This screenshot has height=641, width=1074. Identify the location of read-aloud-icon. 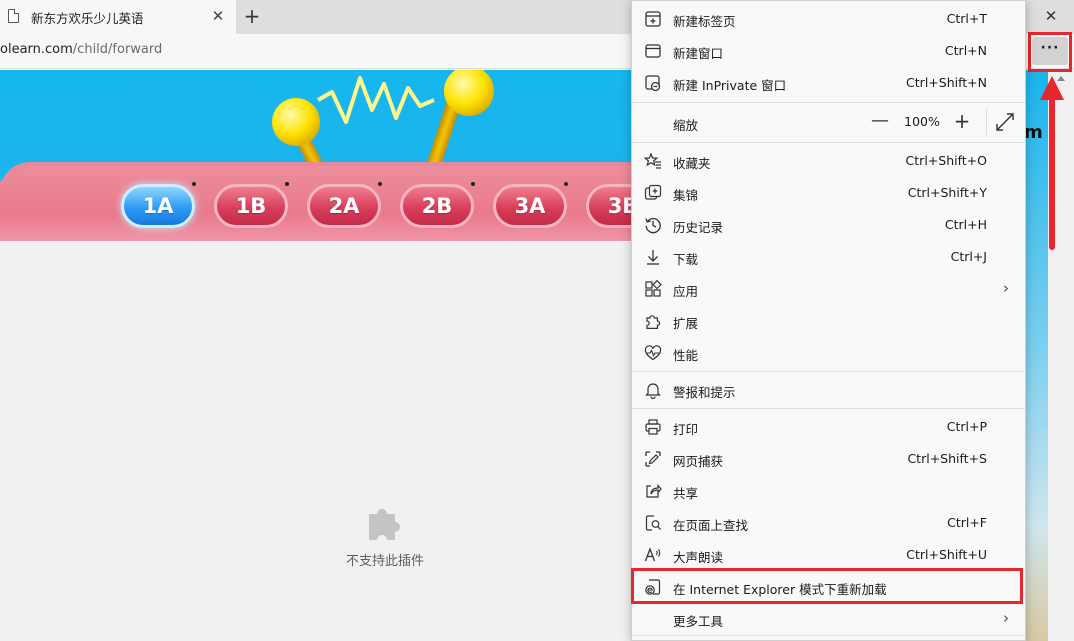
(652, 554).